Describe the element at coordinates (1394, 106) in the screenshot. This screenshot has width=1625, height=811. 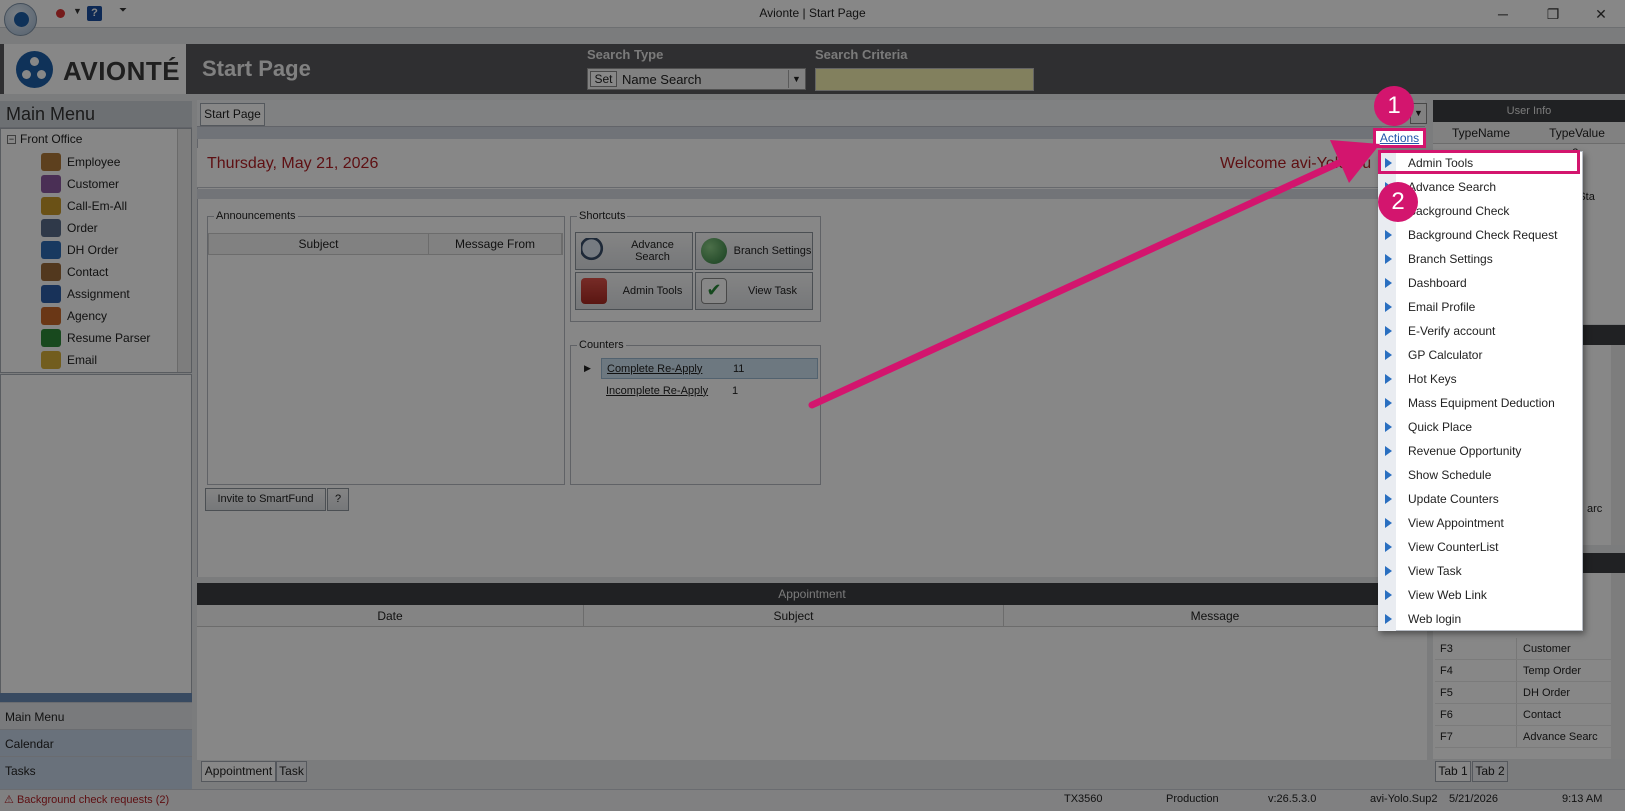
I see `callout-badge-1: 1` at that location.